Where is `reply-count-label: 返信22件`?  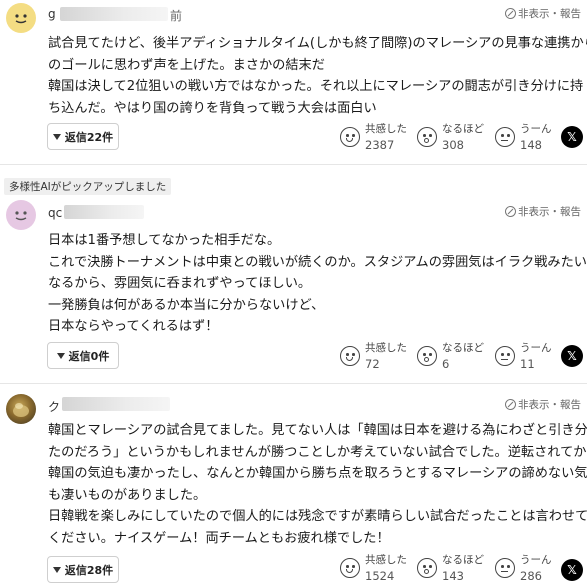 reply-count-label: 返信22件 is located at coordinates (89, 137).